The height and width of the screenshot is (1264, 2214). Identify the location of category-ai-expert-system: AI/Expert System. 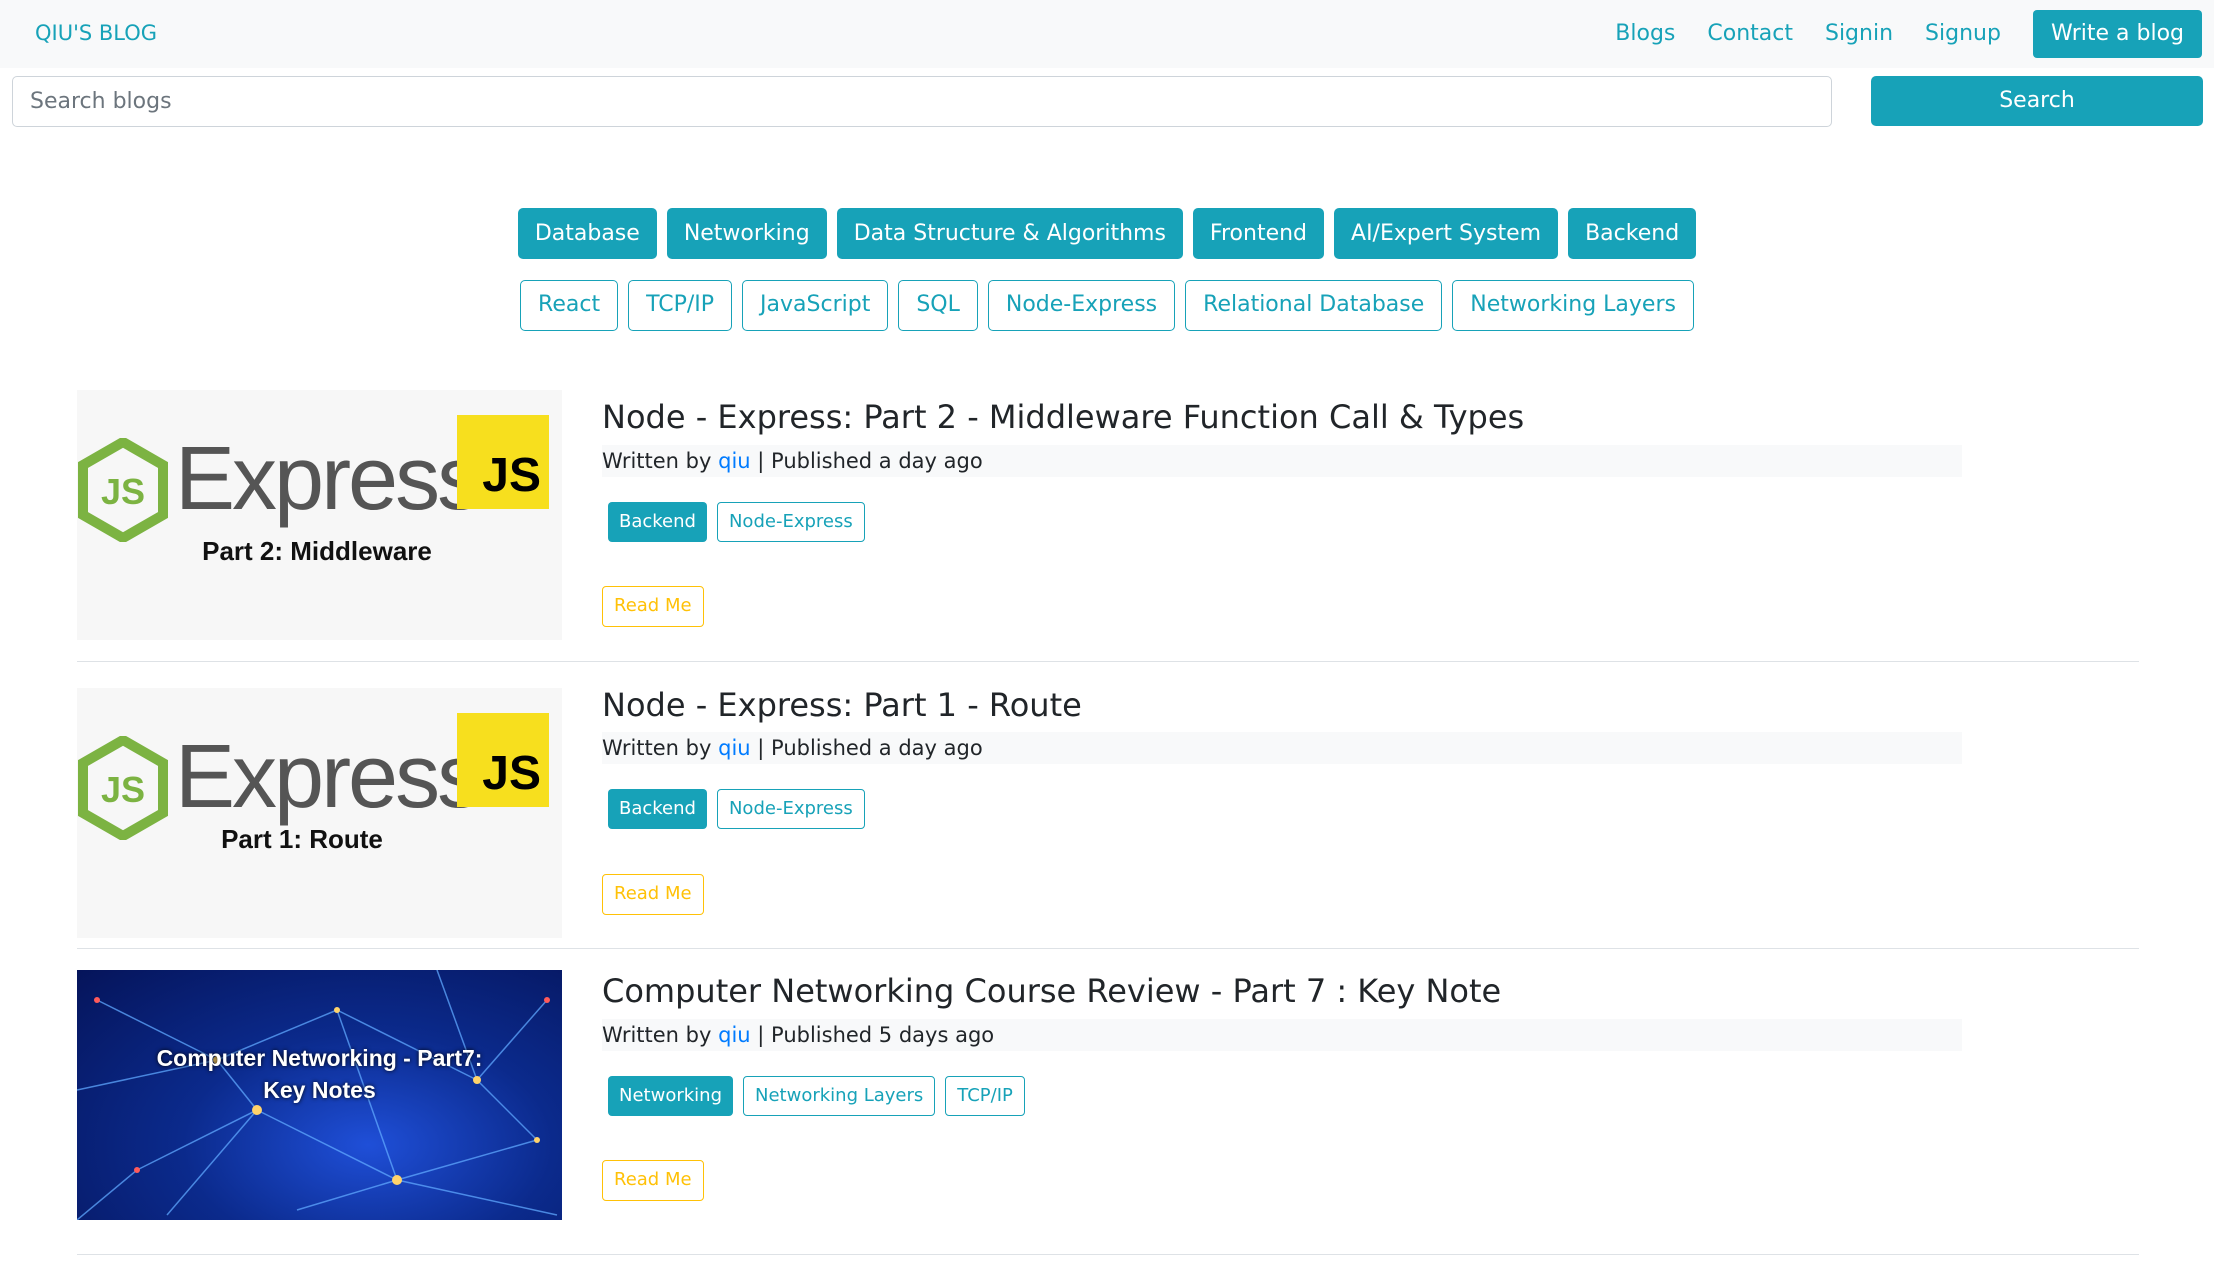
(1446, 233).